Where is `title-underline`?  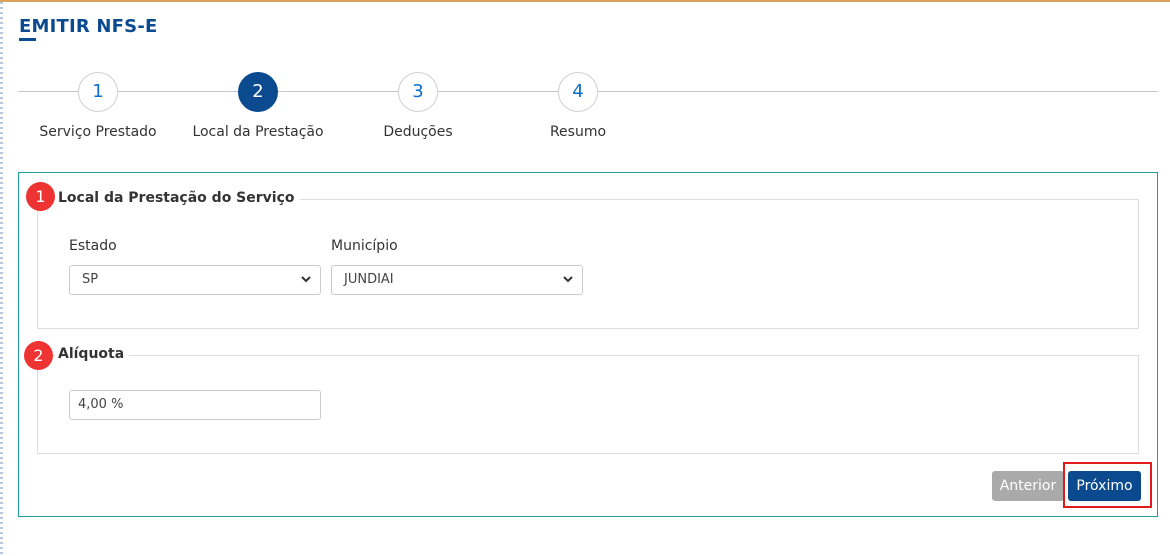
title-underline is located at coordinates (27, 39).